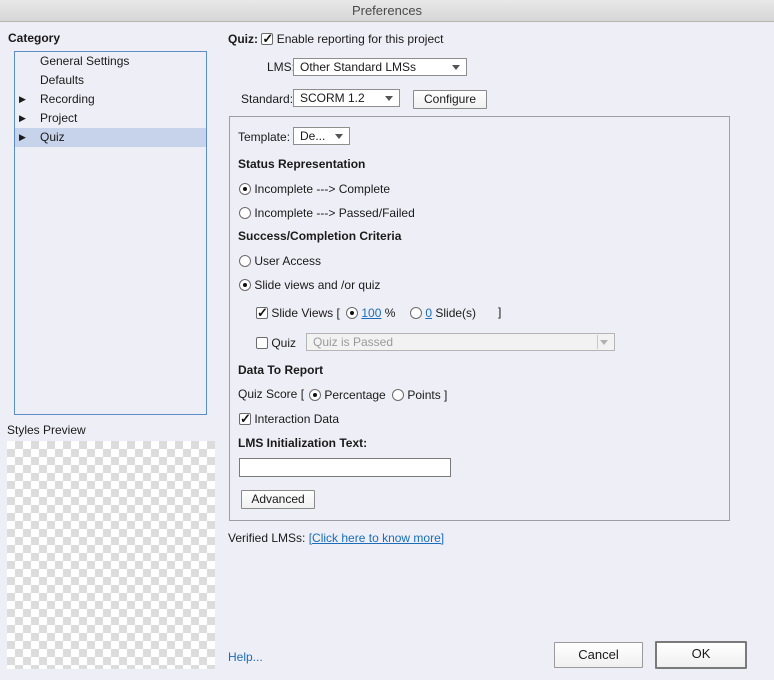 This screenshot has height=680, width=774. Describe the element at coordinates (278, 499) in the screenshot. I see `advanced-button: Advanced` at that location.